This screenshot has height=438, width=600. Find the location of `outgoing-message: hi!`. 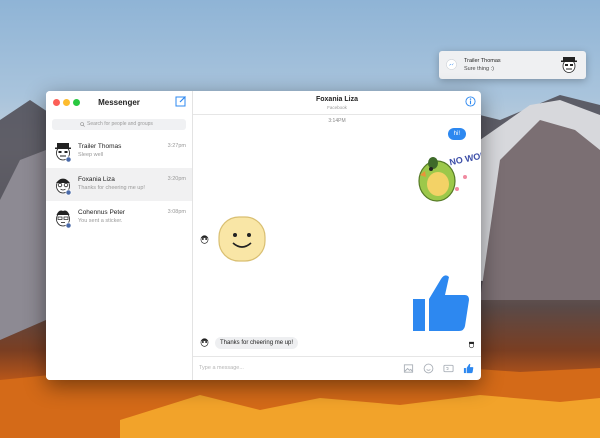

outgoing-message: hi! is located at coordinates (456, 134).